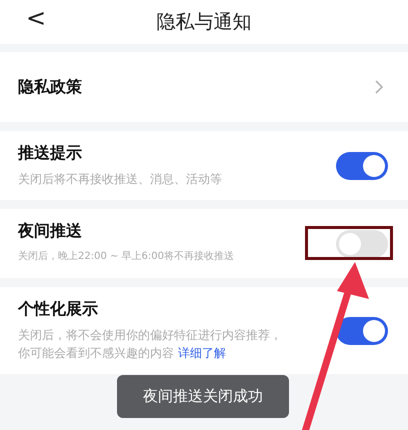  What do you see at coordinates (50, 231) in the screenshot?
I see `setting-title: 夜间推送` at bounding box center [50, 231].